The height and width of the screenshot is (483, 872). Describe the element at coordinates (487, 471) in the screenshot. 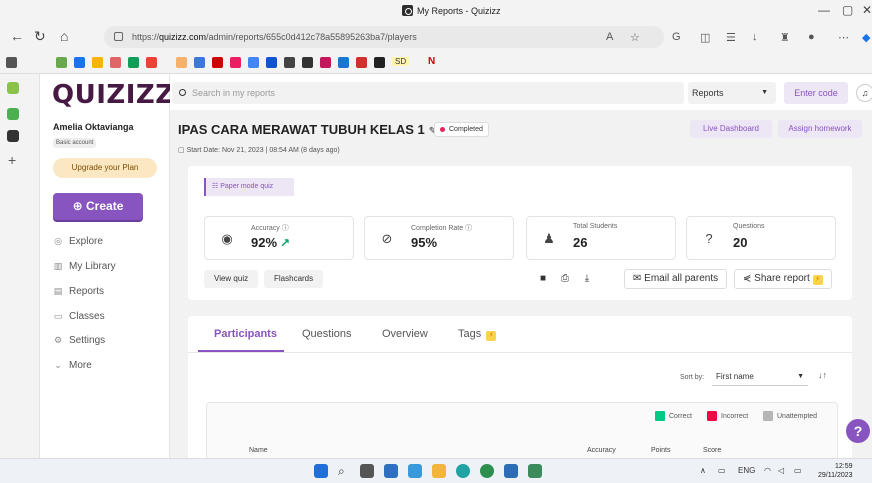

I see `chrome-icon` at that location.